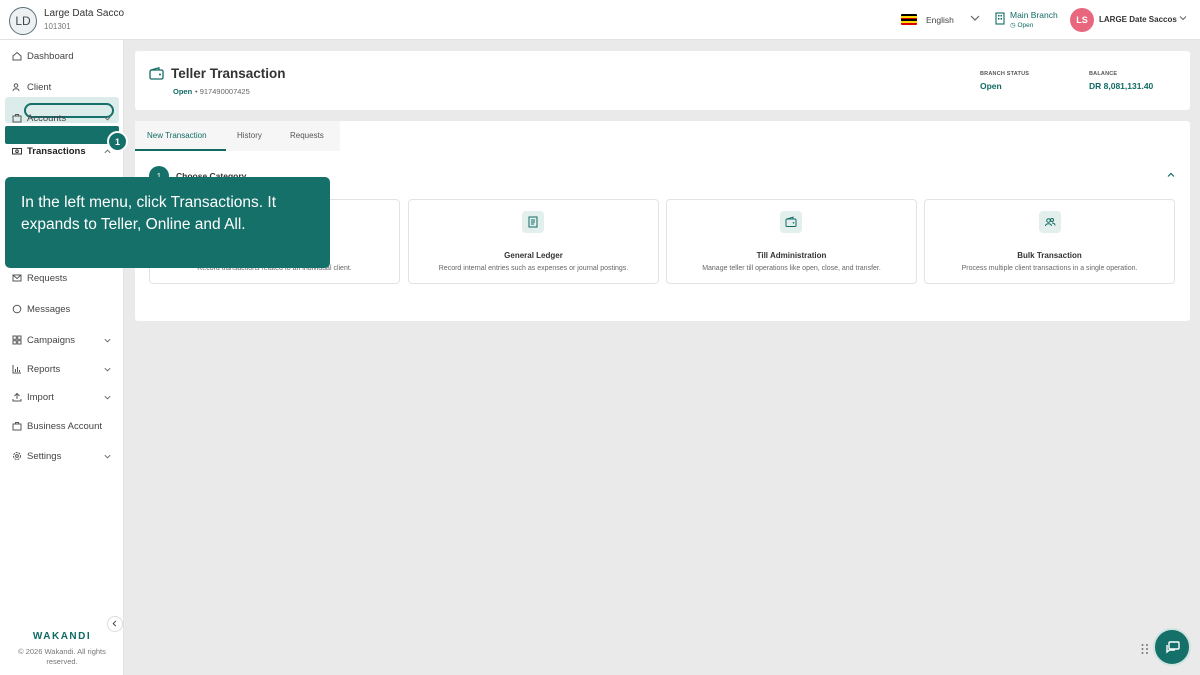  What do you see at coordinates (84, 13) in the screenshot?
I see `org-name: Large Data Sacco` at bounding box center [84, 13].